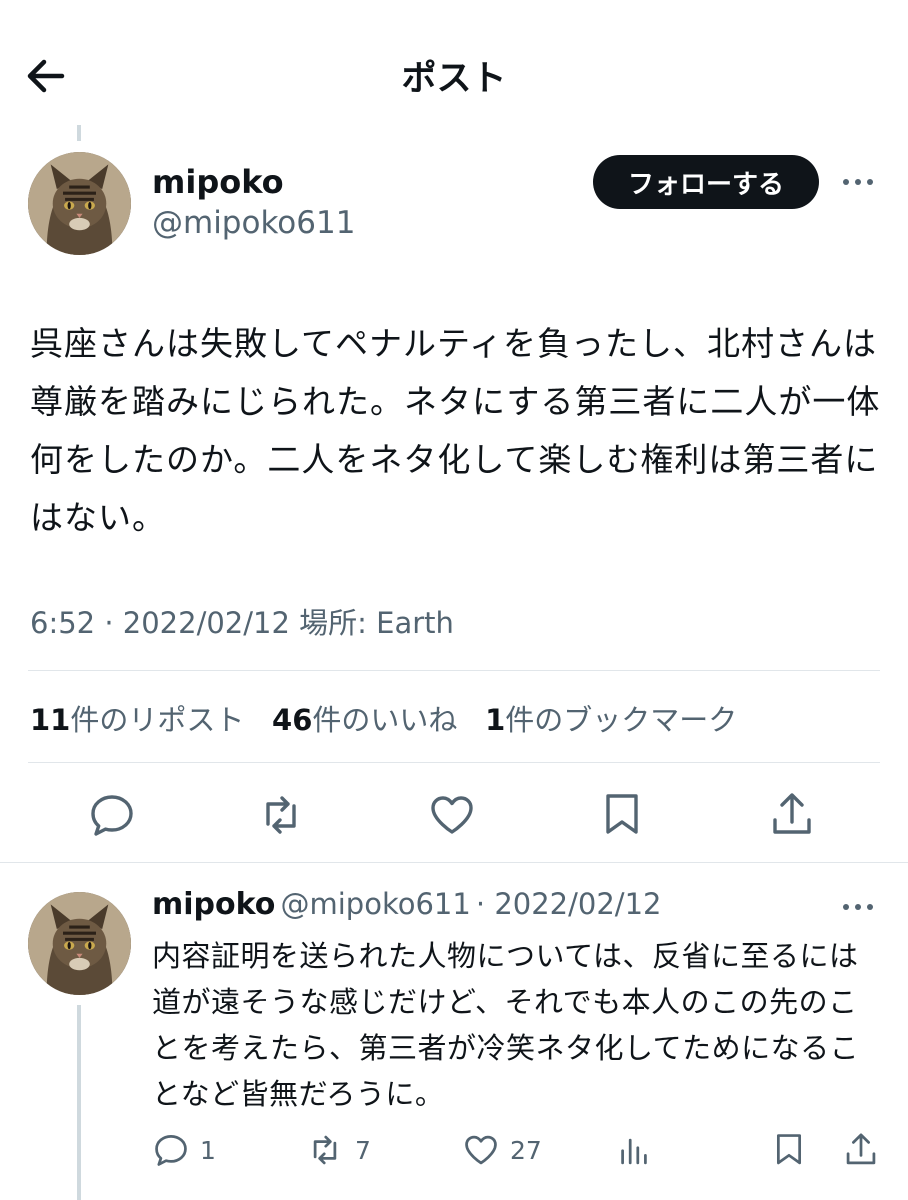  What do you see at coordinates (218, 182) in the screenshot?
I see `author-name: mipoko` at bounding box center [218, 182].